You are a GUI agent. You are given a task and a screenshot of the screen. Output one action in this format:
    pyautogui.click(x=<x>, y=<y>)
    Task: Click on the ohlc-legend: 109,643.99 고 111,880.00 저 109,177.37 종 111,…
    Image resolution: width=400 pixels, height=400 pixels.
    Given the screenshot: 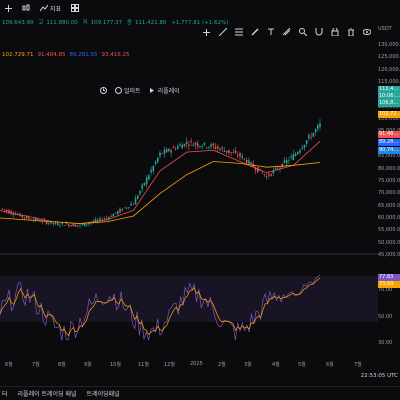 What is the action you would take?
    pyautogui.click(x=116, y=22)
    